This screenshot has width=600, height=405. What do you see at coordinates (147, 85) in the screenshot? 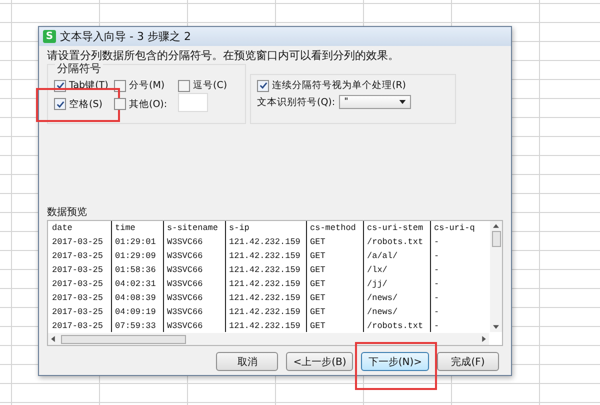
I see `checkbox-label: 分号(M)` at bounding box center [147, 85].